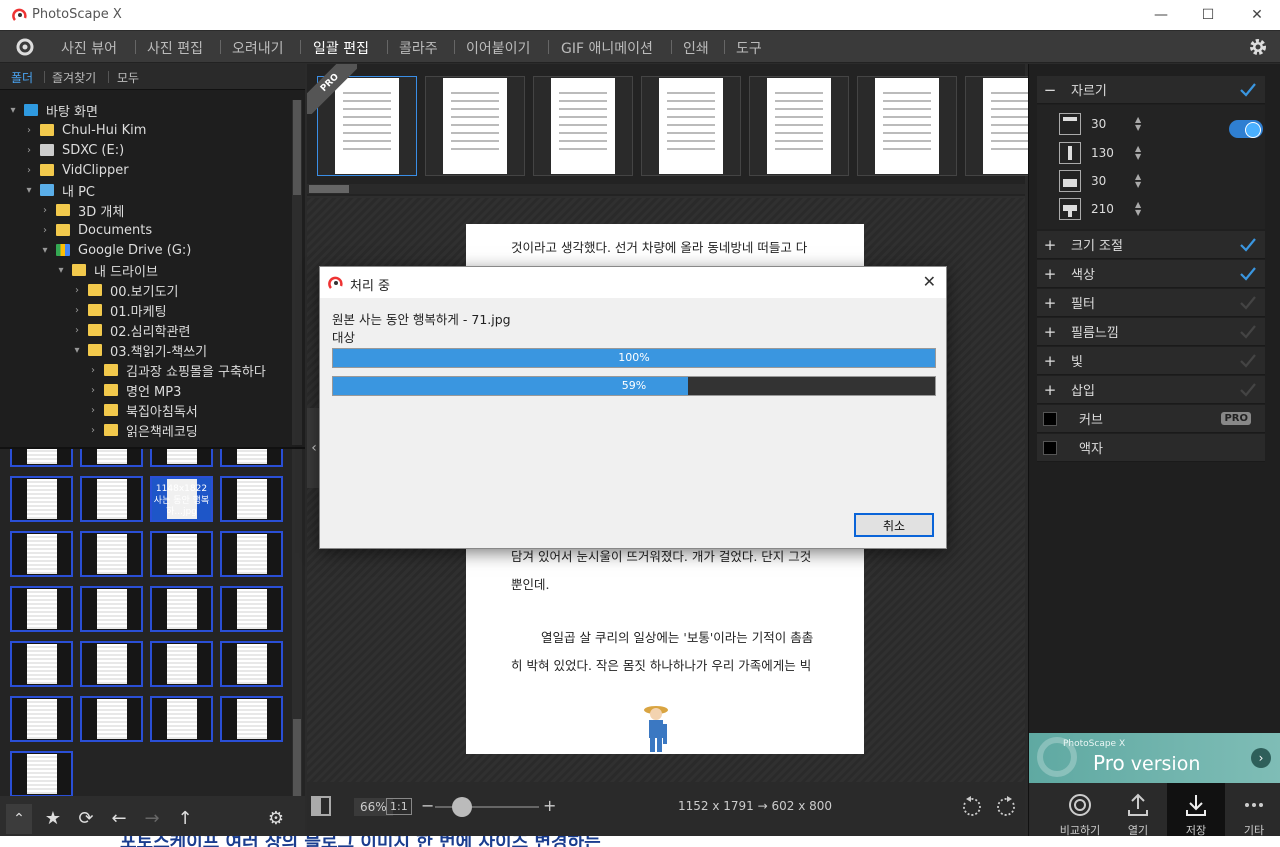  I want to click on menu-gif-animation: GIF 애니메이션, so click(607, 48).